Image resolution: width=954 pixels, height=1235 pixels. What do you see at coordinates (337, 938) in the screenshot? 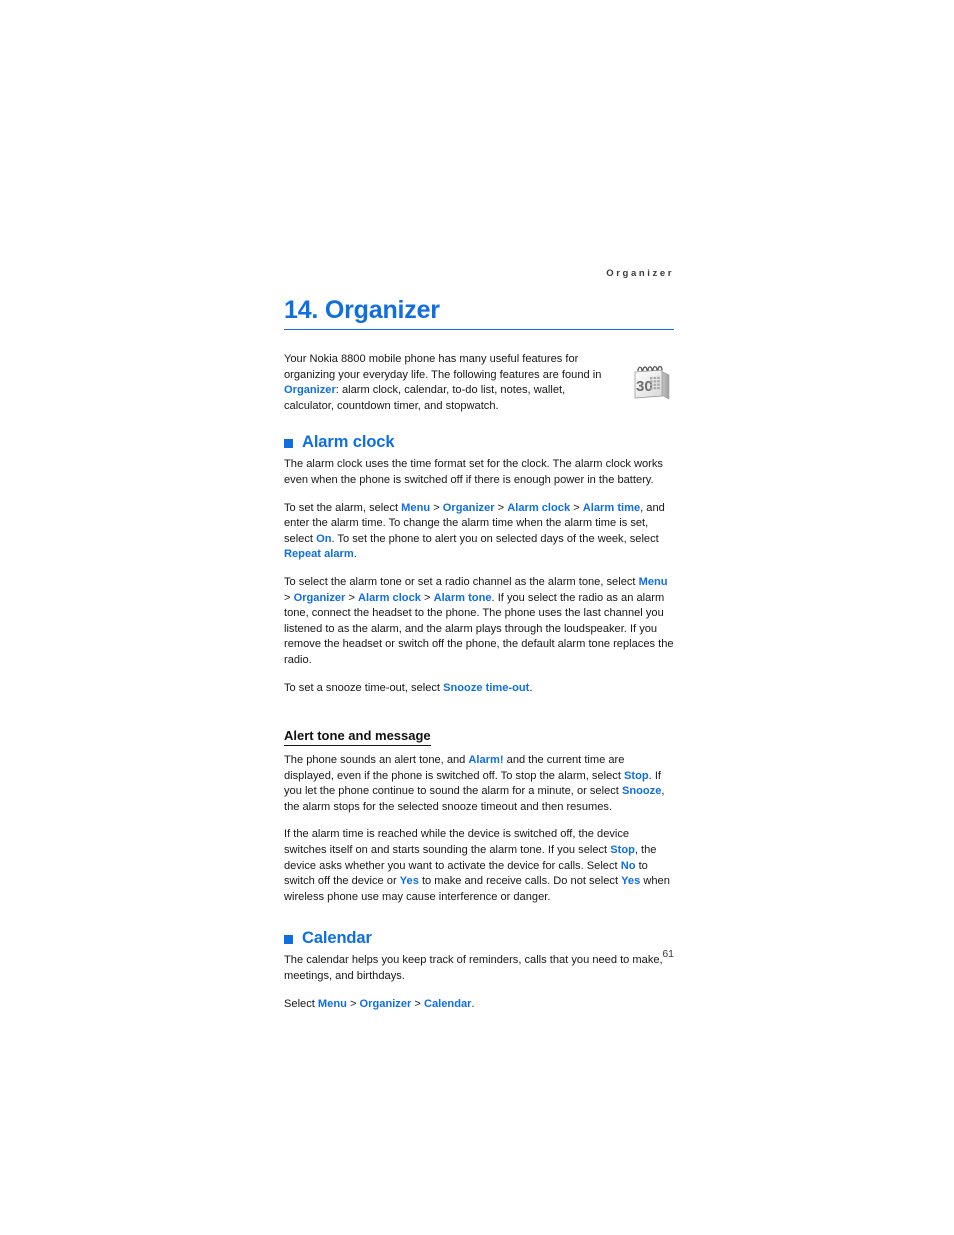
I see `section-title-text: Calendar` at bounding box center [337, 938].